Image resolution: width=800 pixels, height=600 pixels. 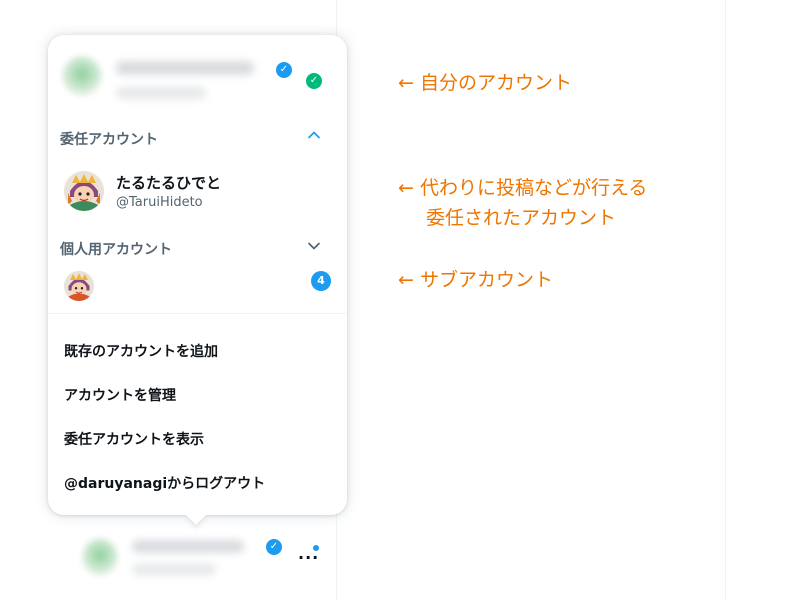 What do you see at coordinates (314, 81) in the screenshot?
I see `check-circle-icon: ✓` at bounding box center [314, 81].